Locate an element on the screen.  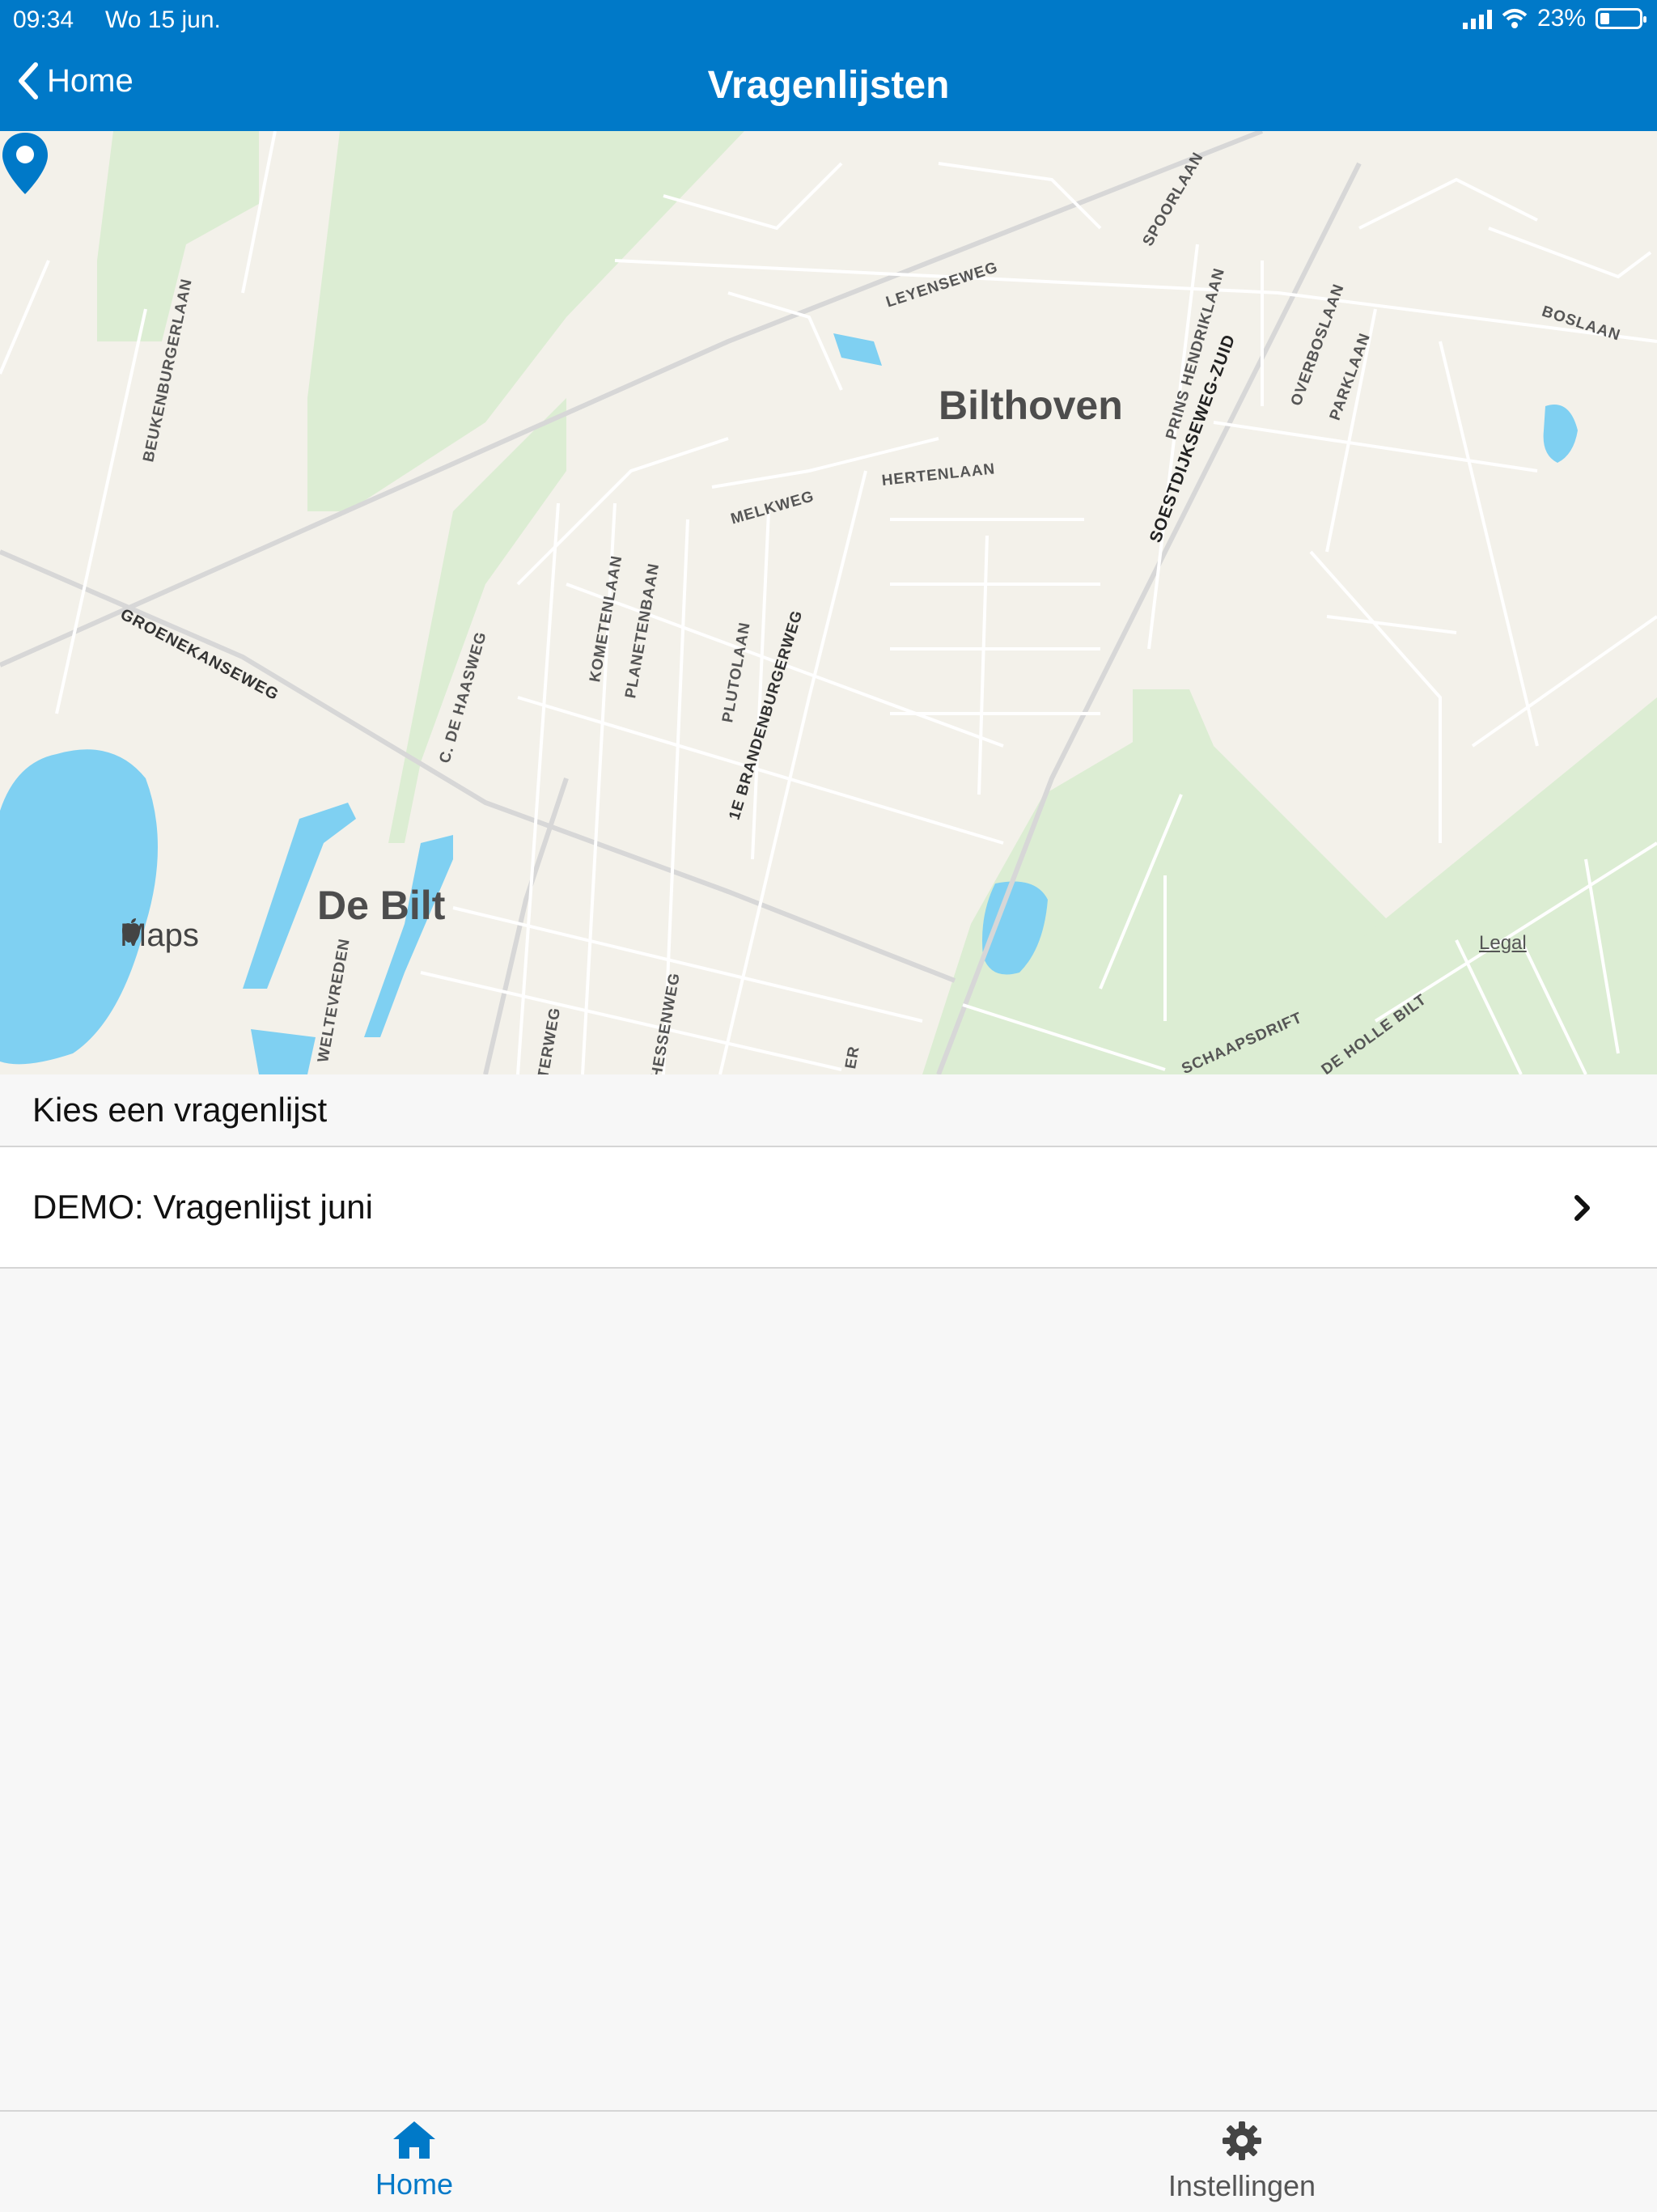
list-item: DEMO: Vragenlijst juni is located at coordinates (828, 1208).